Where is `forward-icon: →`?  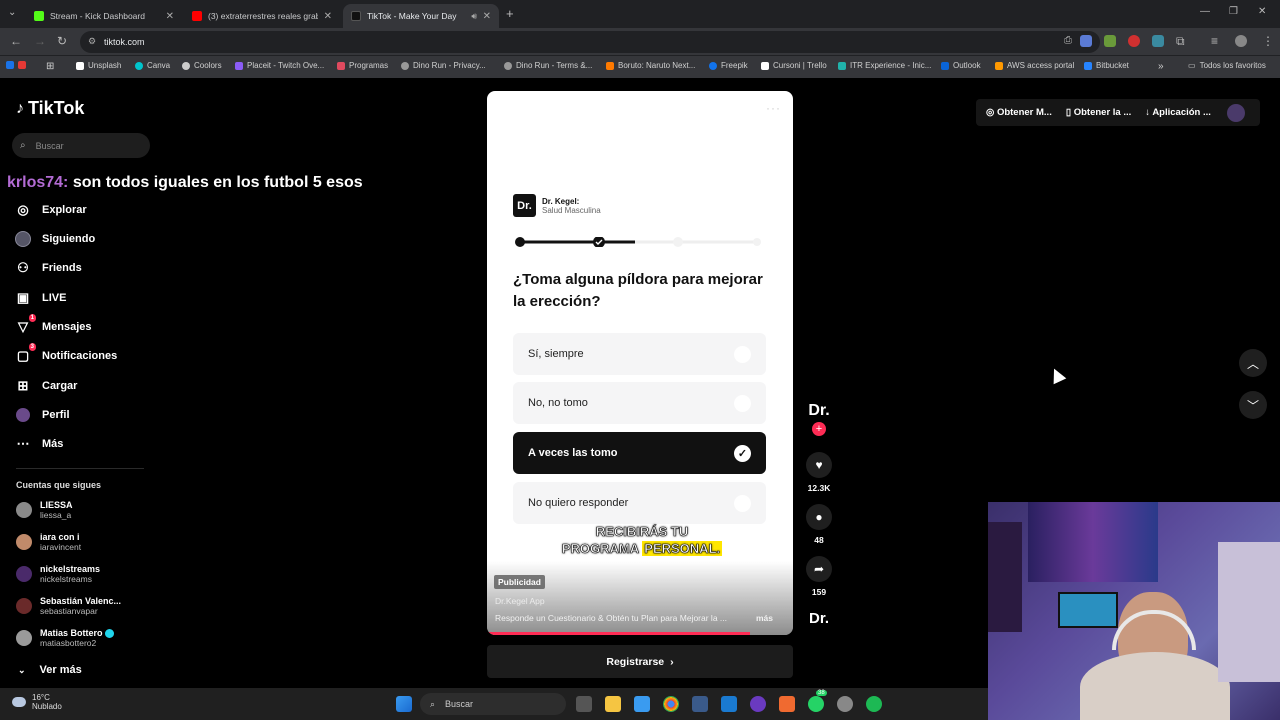 forward-icon: → is located at coordinates (40, 41).